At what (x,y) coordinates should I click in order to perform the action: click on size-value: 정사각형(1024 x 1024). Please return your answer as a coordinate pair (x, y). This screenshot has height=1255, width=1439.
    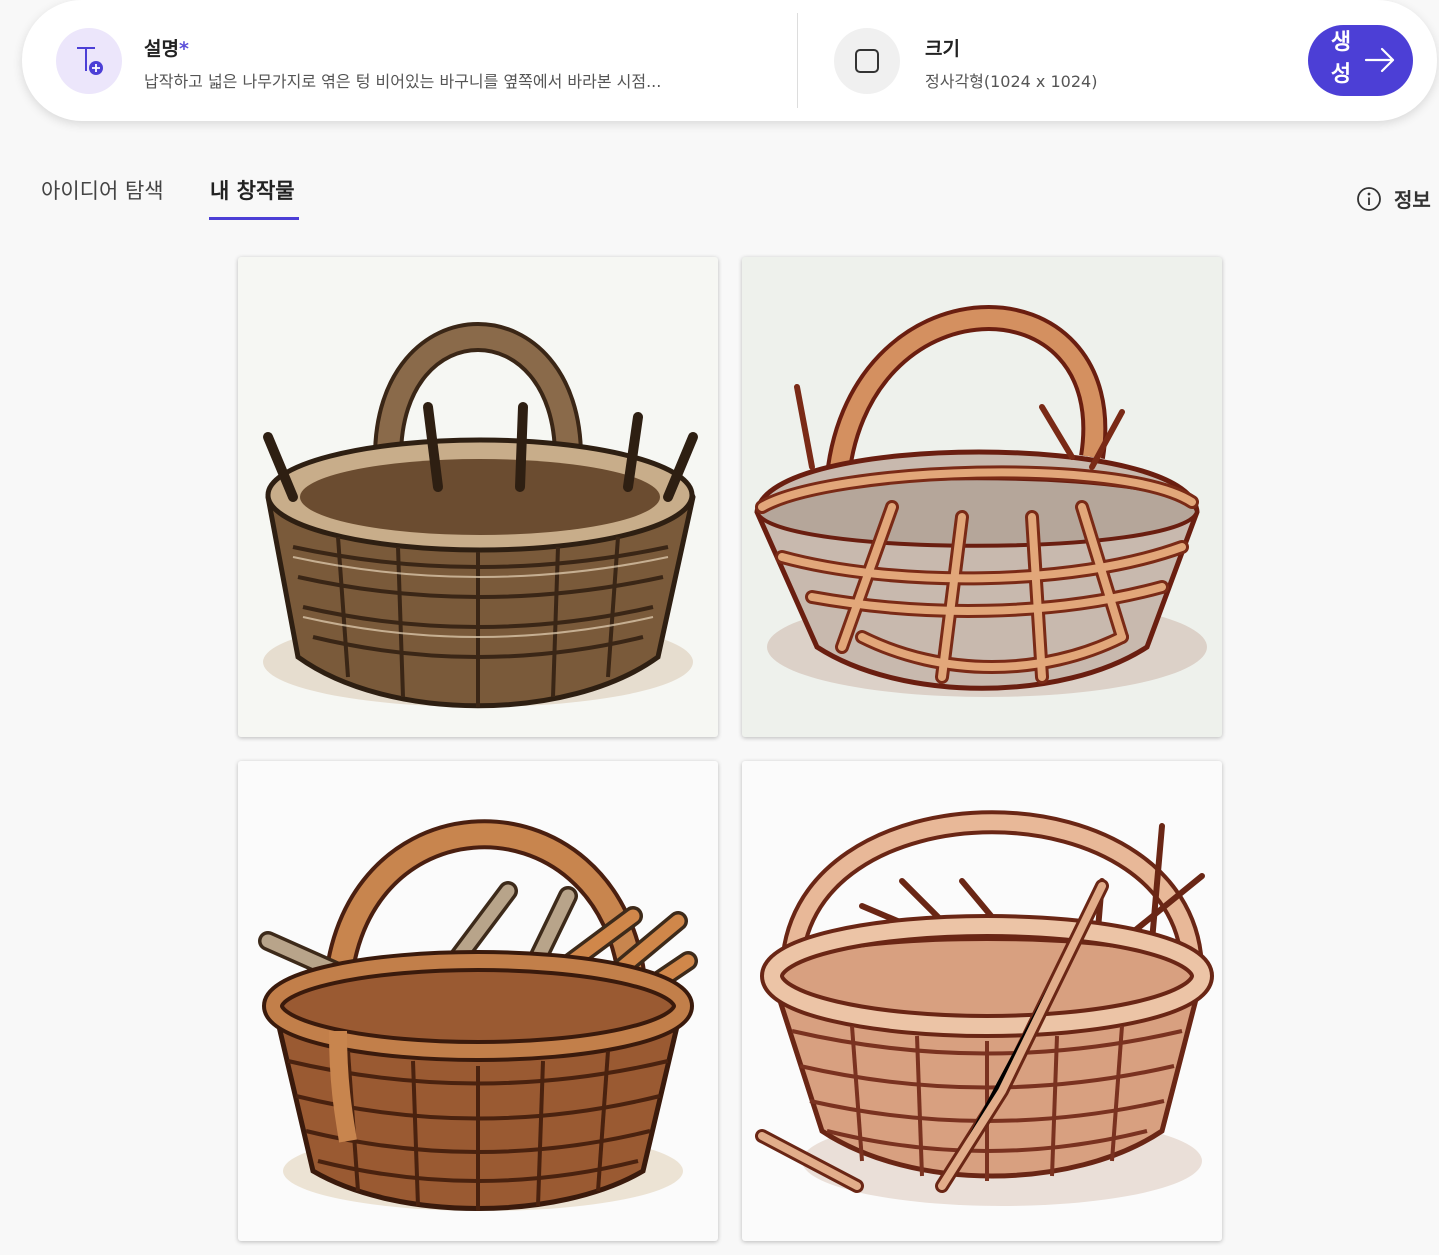
    Looking at the image, I should click on (1011, 80).